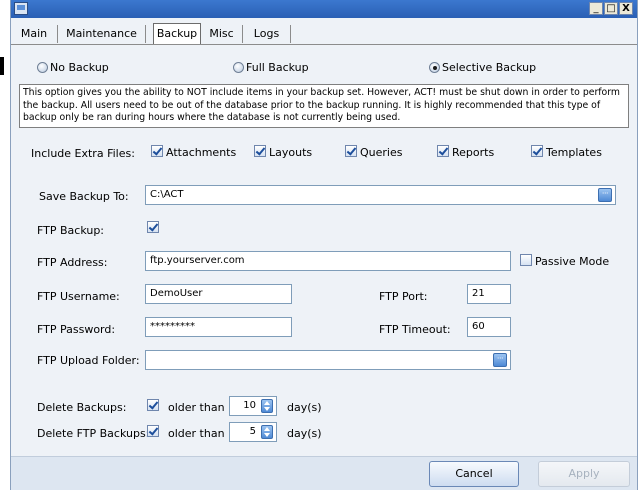 The height and width of the screenshot is (490, 642). What do you see at coordinates (71, 230) in the screenshot?
I see `ftp-backup-label: FTP Backup:` at bounding box center [71, 230].